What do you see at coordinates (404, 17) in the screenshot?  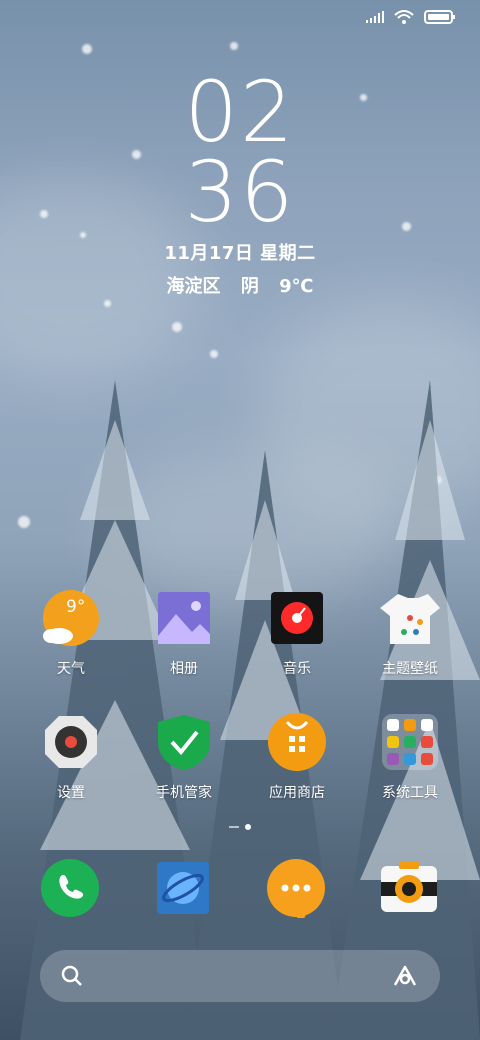 I see `wifi-icon` at bounding box center [404, 17].